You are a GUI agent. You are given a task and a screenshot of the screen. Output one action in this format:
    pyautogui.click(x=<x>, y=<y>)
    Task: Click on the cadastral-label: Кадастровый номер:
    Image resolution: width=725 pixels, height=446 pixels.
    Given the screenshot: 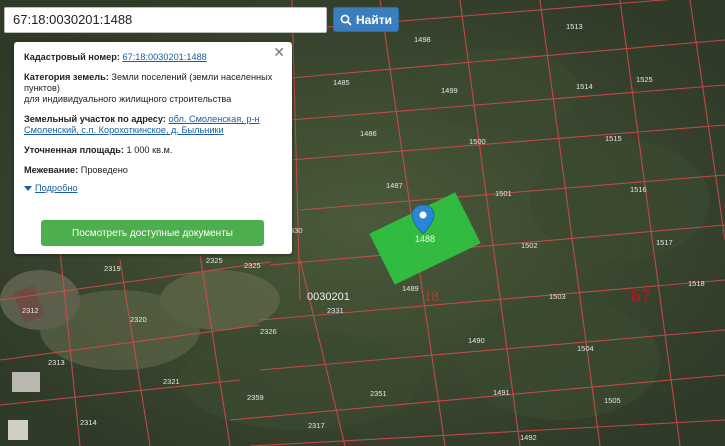 What is the action you would take?
    pyautogui.click(x=72, y=57)
    